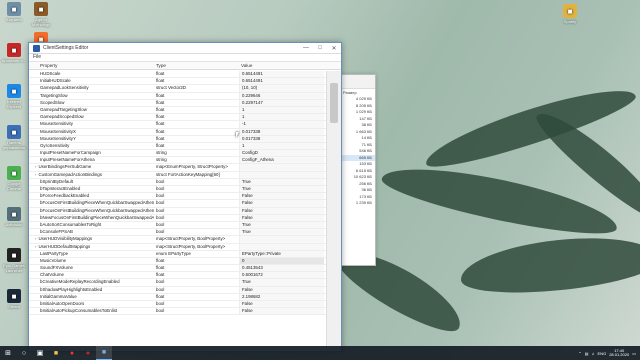 The width and height of the screenshot is (640, 360). I want to click on property-row: ChatVolume float 0.5001672, so click(178, 276).